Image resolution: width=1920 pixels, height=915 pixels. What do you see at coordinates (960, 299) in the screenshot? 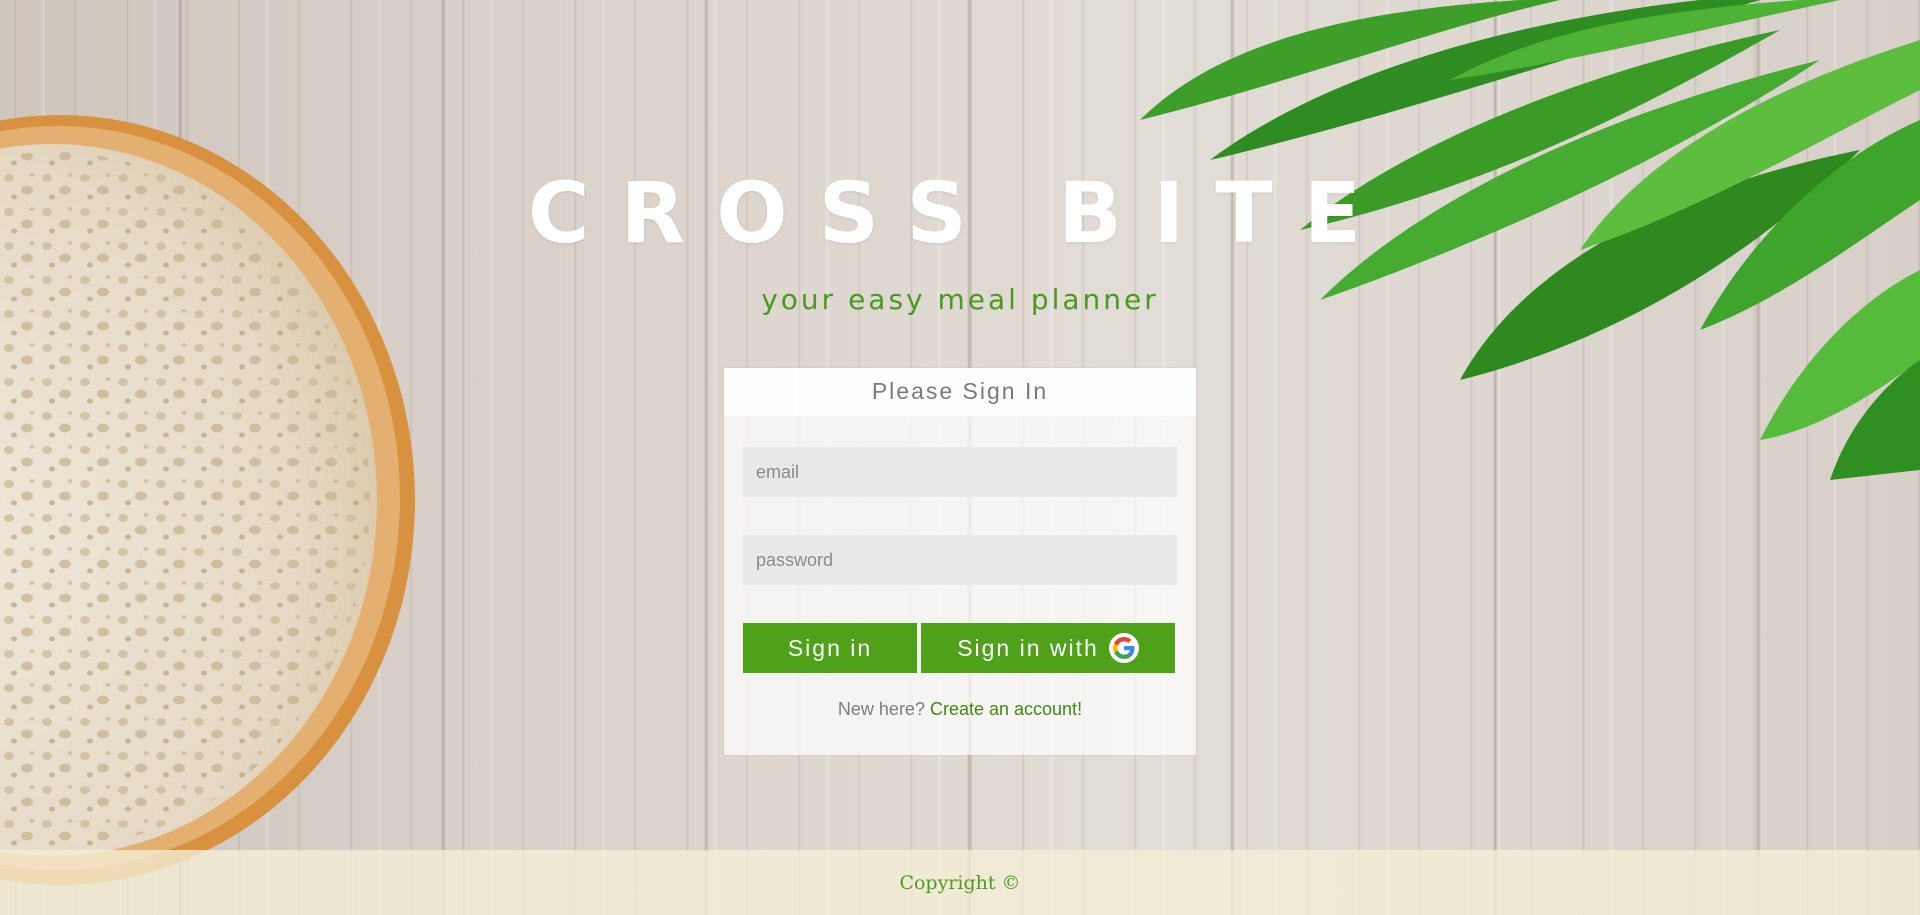
I see `brand-subtitle: your easy meal planner` at bounding box center [960, 299].